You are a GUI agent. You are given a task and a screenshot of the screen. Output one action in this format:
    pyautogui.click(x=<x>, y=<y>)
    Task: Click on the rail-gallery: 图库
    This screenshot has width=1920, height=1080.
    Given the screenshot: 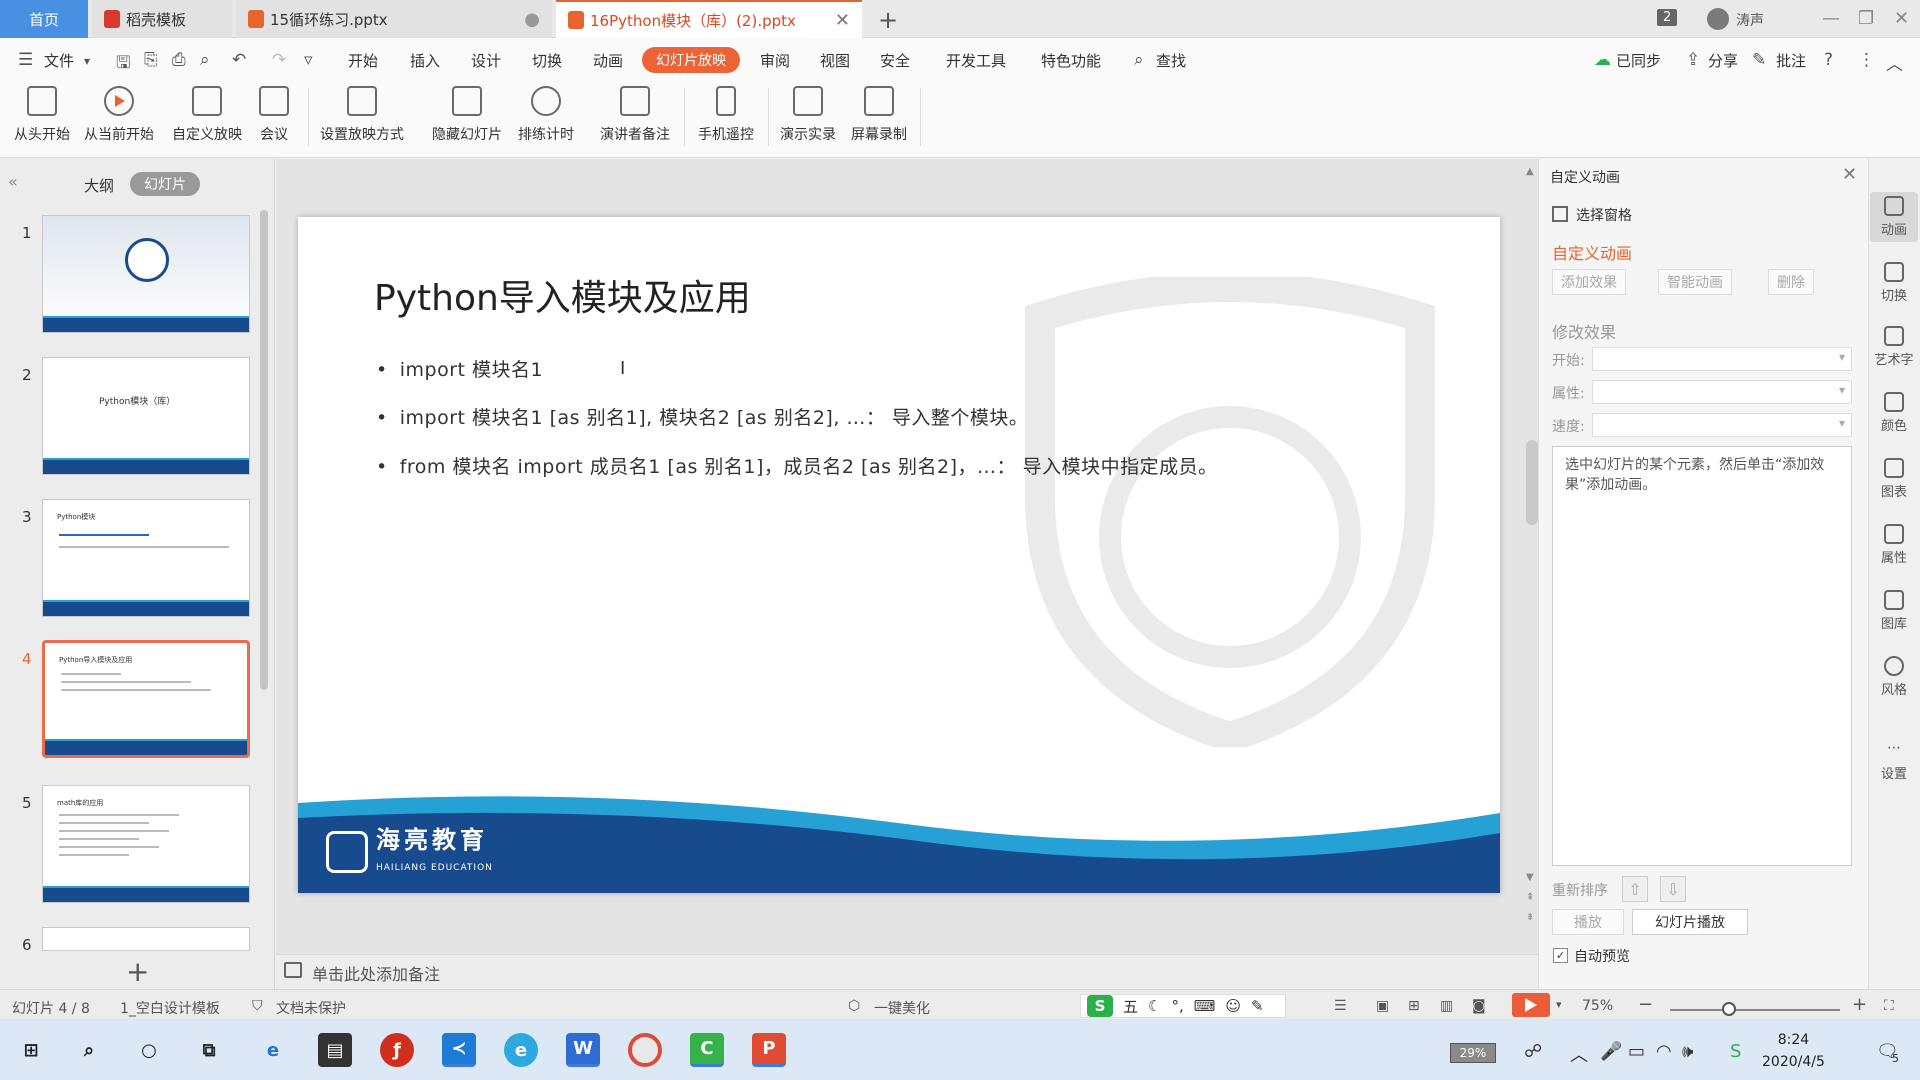 What is the action you would take?
    pyautogui.click(x=1894, y=611)
    